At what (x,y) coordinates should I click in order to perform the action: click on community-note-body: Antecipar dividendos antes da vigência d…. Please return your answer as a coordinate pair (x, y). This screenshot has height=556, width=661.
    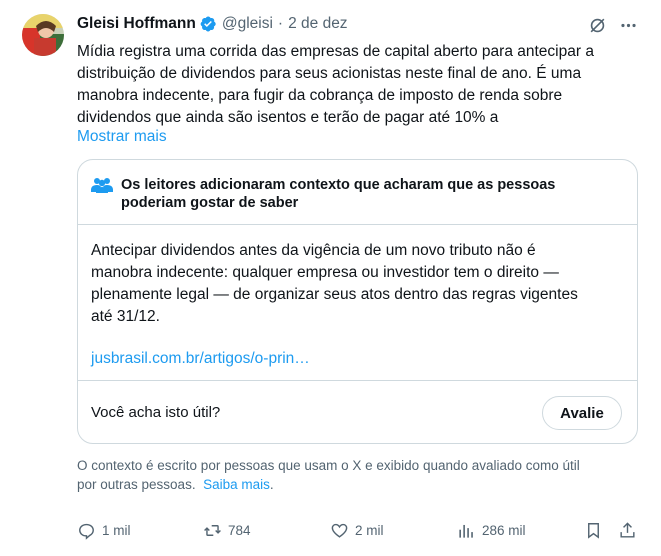
    Looking at the image, I should click on (358, 284).